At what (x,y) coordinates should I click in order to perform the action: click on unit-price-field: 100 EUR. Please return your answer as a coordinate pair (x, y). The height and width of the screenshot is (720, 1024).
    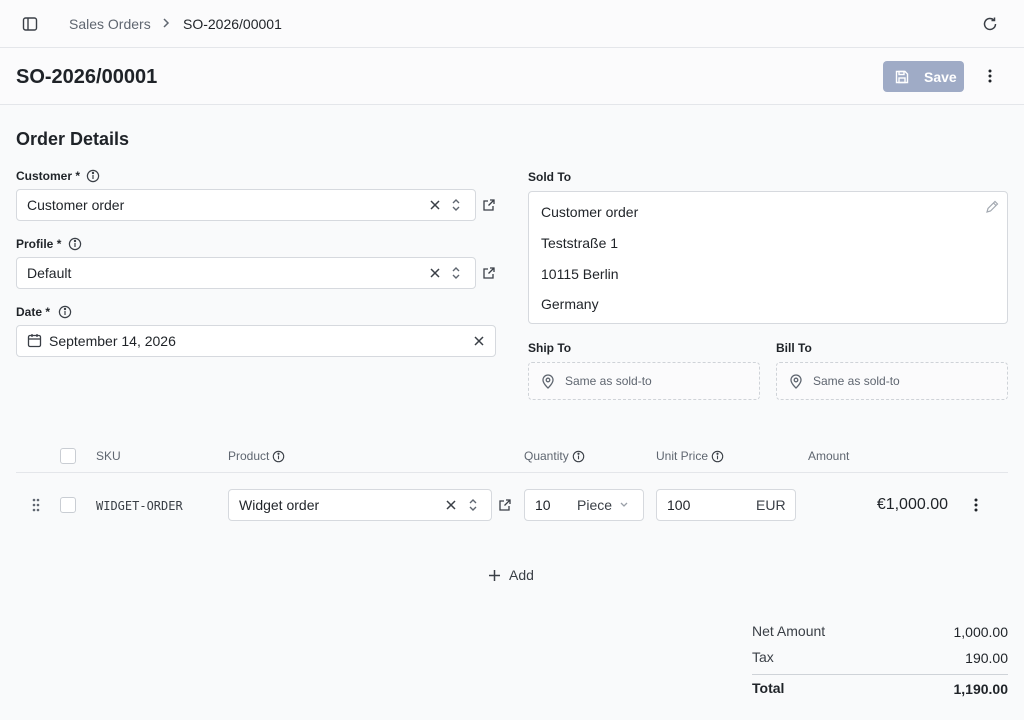
    Looking at the image, I should click on (726, 505).